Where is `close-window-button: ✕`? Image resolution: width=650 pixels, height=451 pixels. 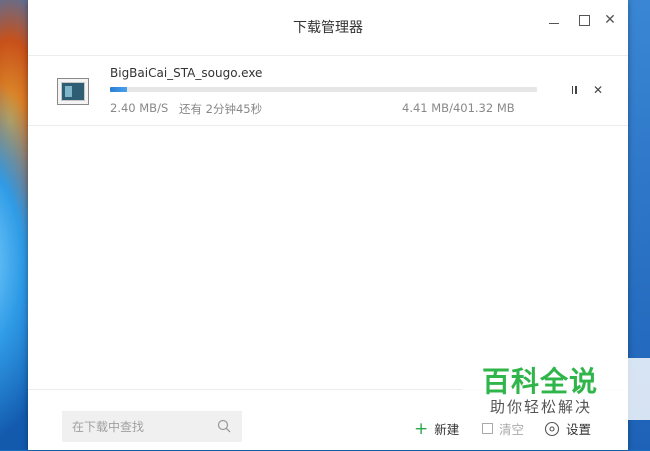 close-window-button: ✕ is located at coordinates (610, 20).